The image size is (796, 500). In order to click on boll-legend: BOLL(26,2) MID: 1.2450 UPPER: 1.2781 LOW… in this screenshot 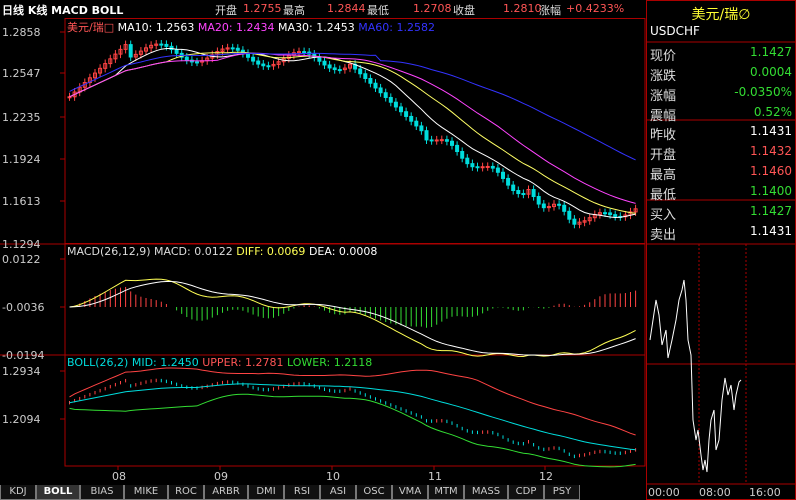, I will do `click(219, 362)`.